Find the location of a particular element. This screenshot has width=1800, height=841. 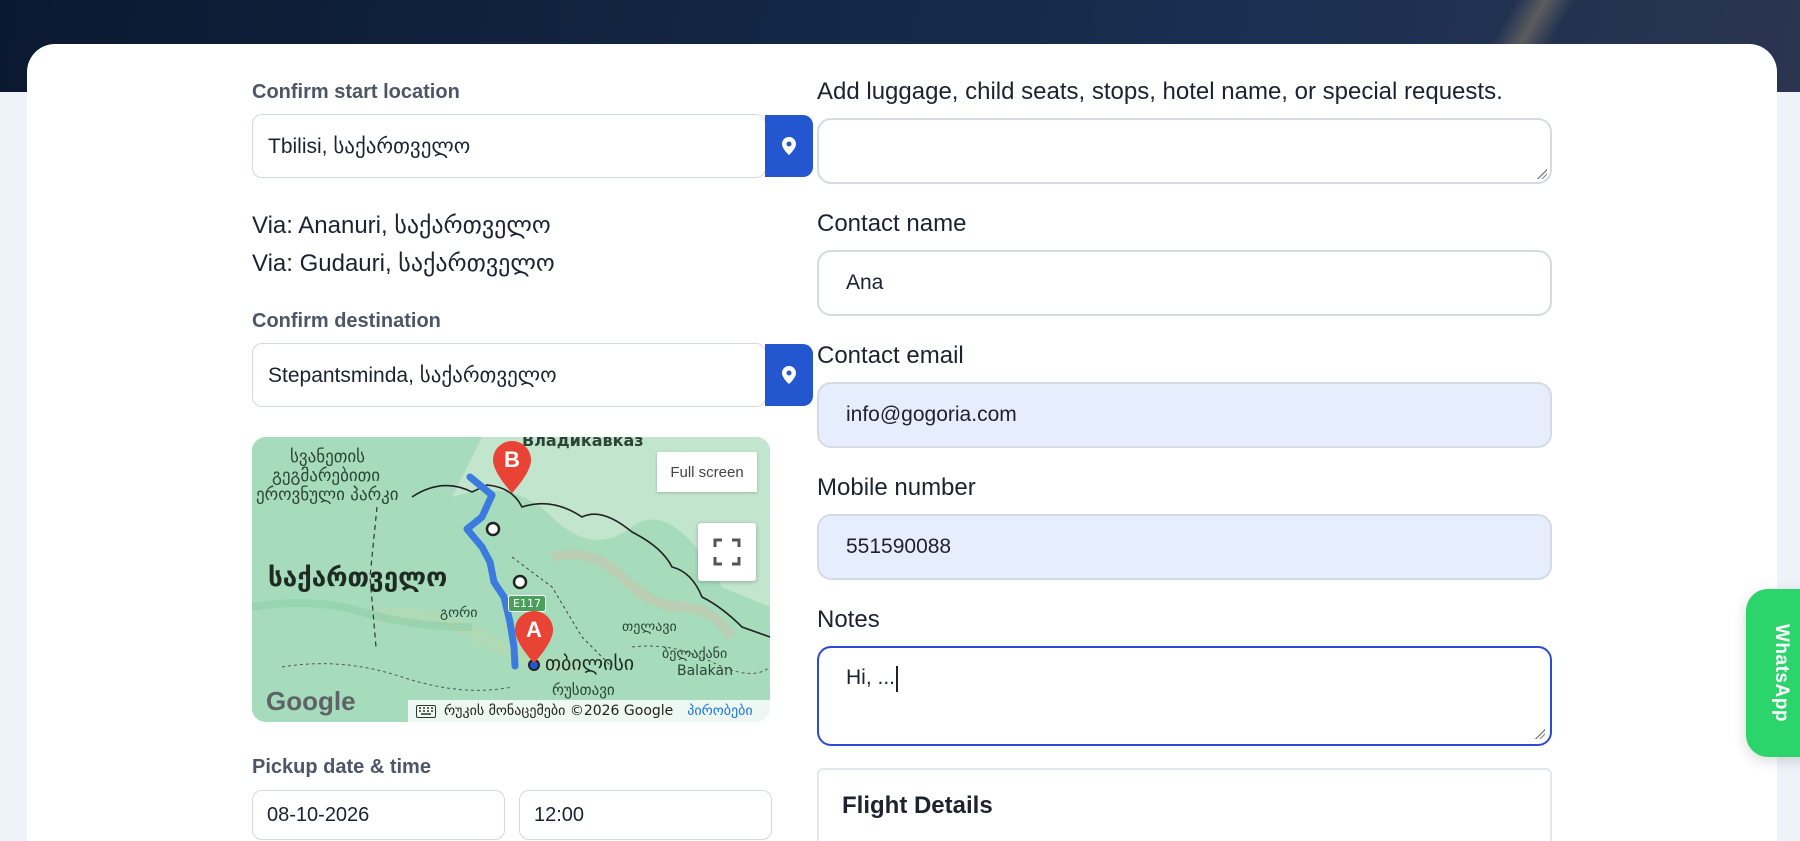

full-screen-button is located at coordinates (727, 552).